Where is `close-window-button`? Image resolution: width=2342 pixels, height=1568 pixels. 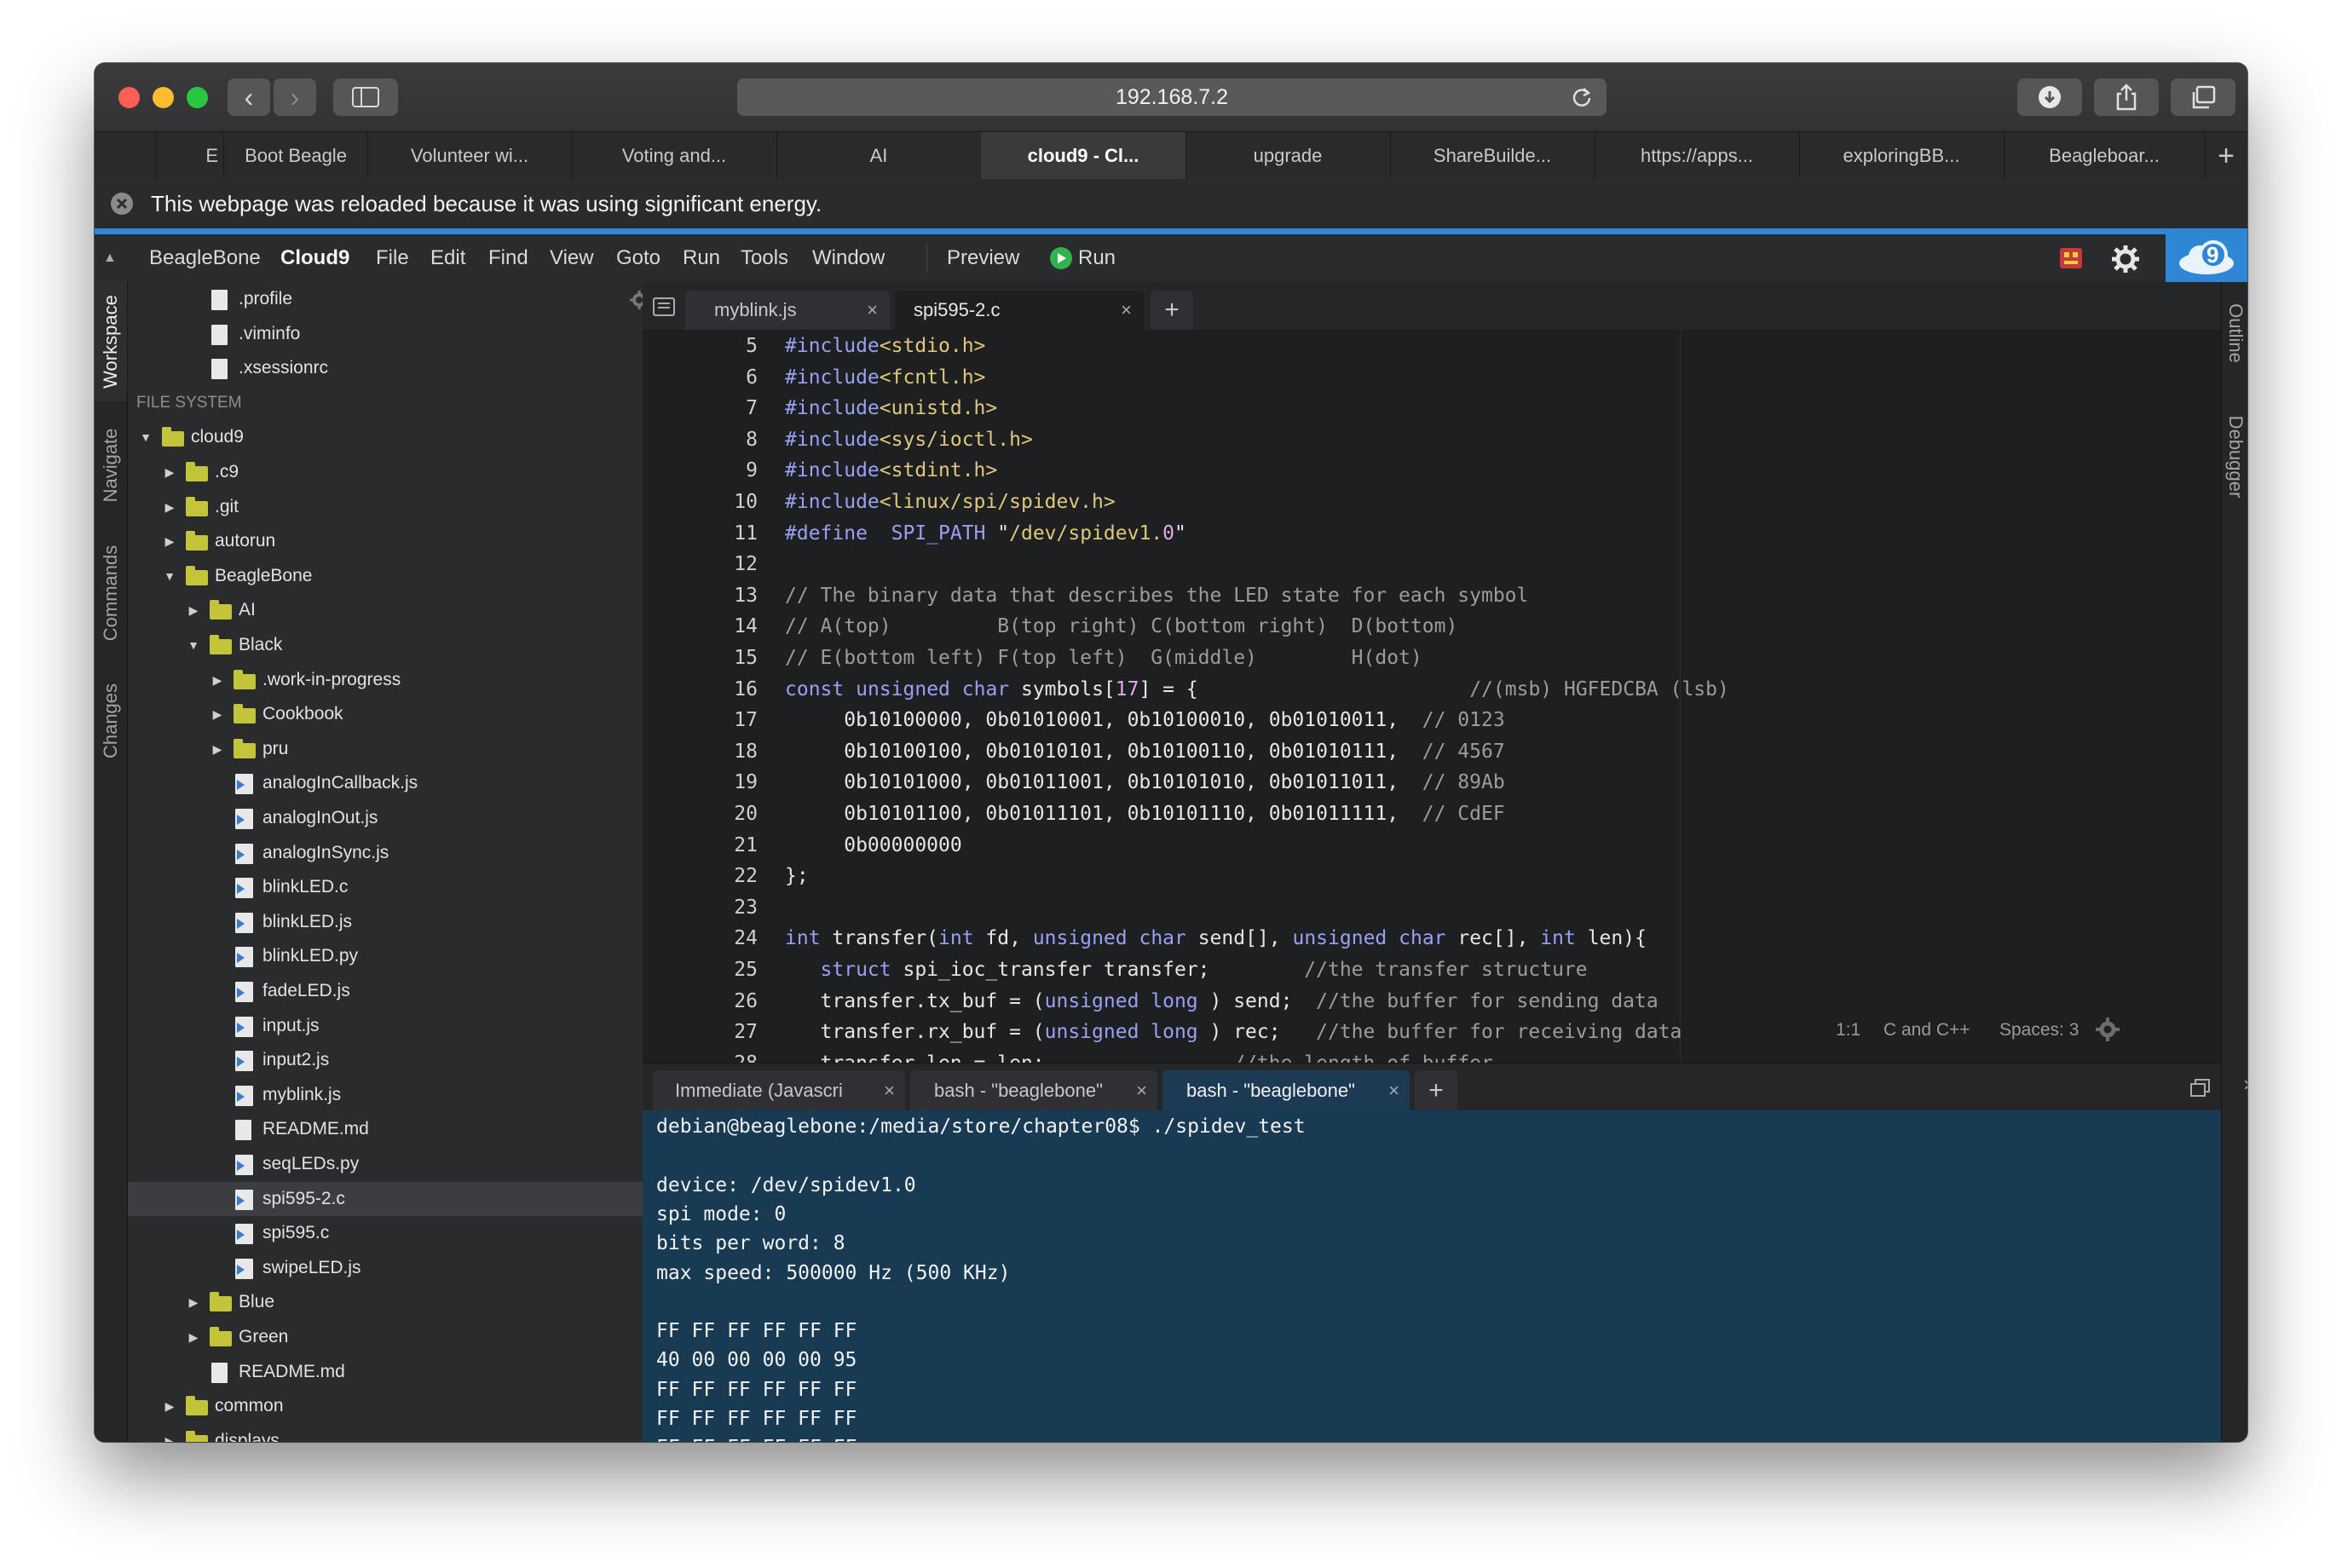 close-window-button is located at coordinates (129, 97).